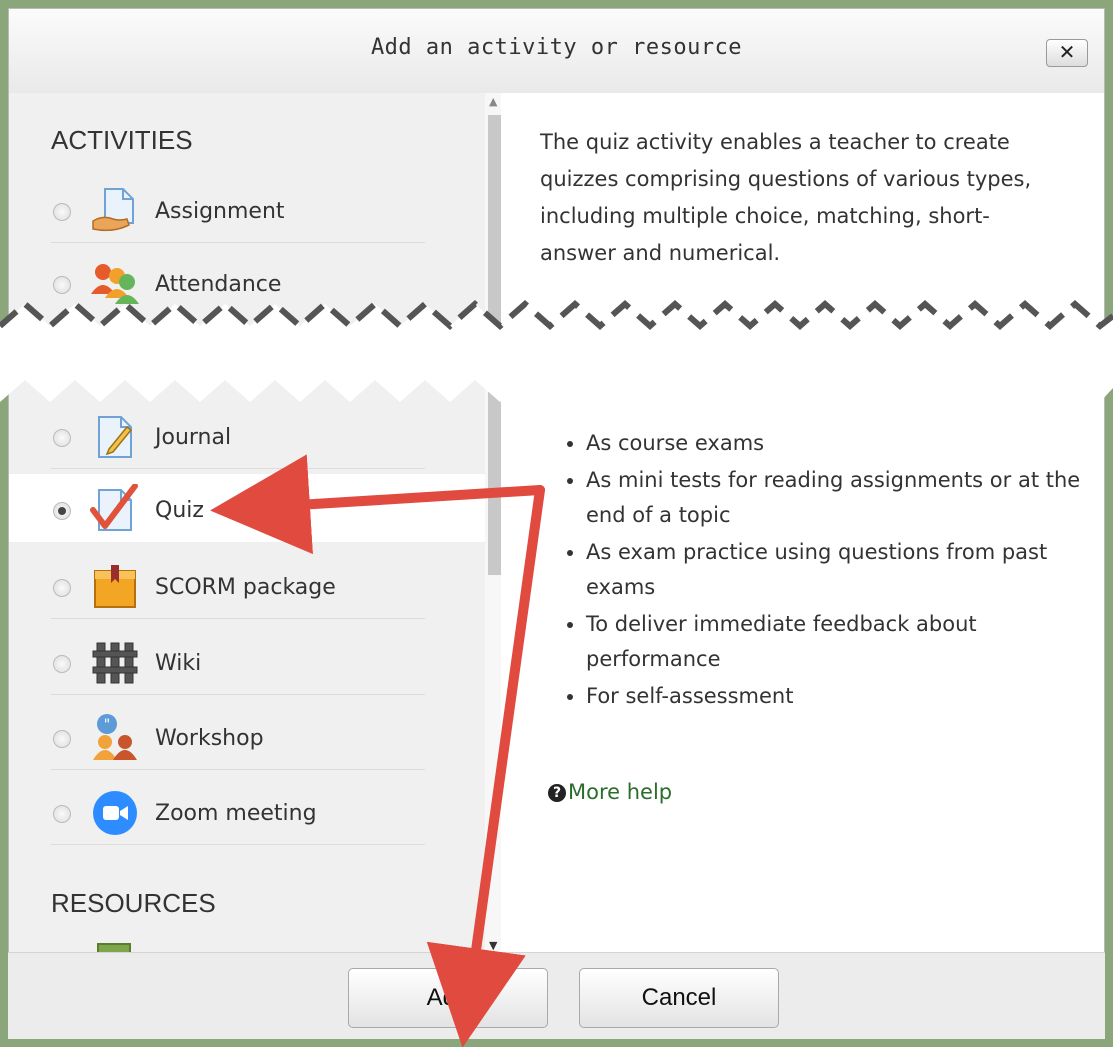 This screenshot has width=1113, height=1047. I want to click on dialog-titlebar: Add an activity or resource ✕, so click(556, 51).